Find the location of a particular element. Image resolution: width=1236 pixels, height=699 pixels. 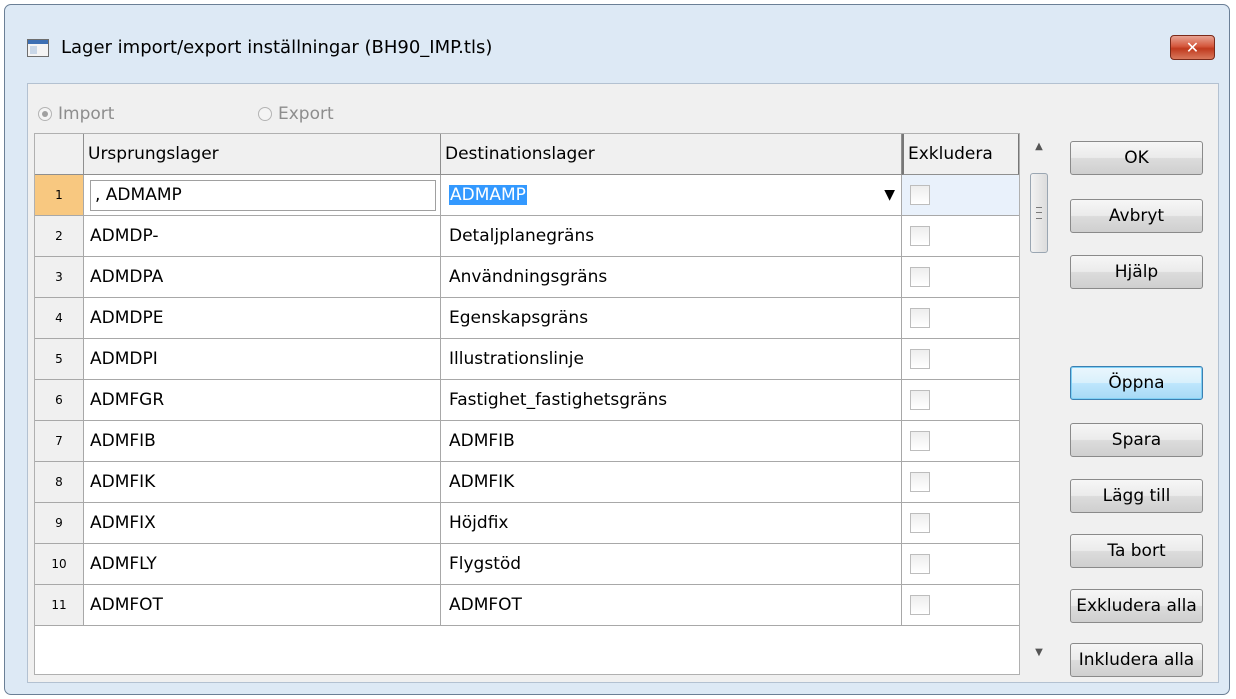

destination-cell: Illustrationslinje is located at coordinates (671, 359).